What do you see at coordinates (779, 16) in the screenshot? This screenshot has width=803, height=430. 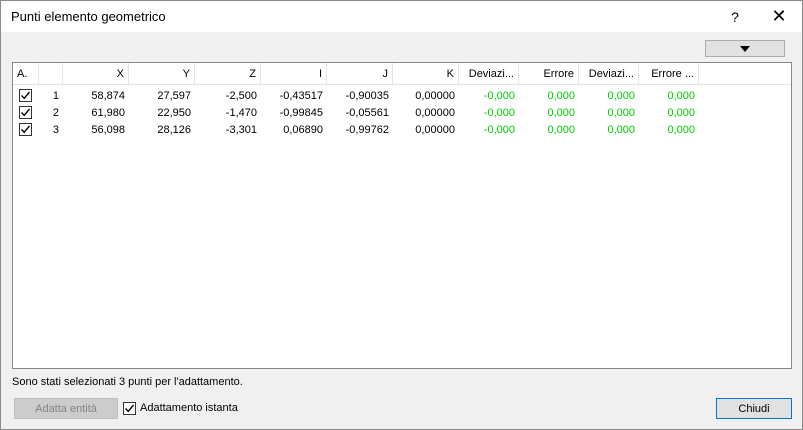 I see `close-icon: ✕` at bounding box center [779, 16].